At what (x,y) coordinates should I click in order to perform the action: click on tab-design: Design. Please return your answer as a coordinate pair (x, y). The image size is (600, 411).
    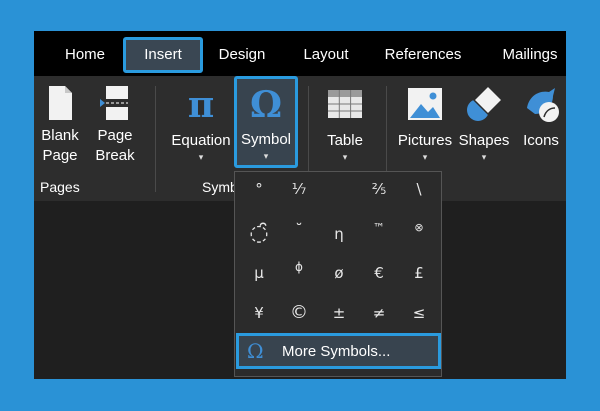
    Looking at the image, I should click on (242, 55).